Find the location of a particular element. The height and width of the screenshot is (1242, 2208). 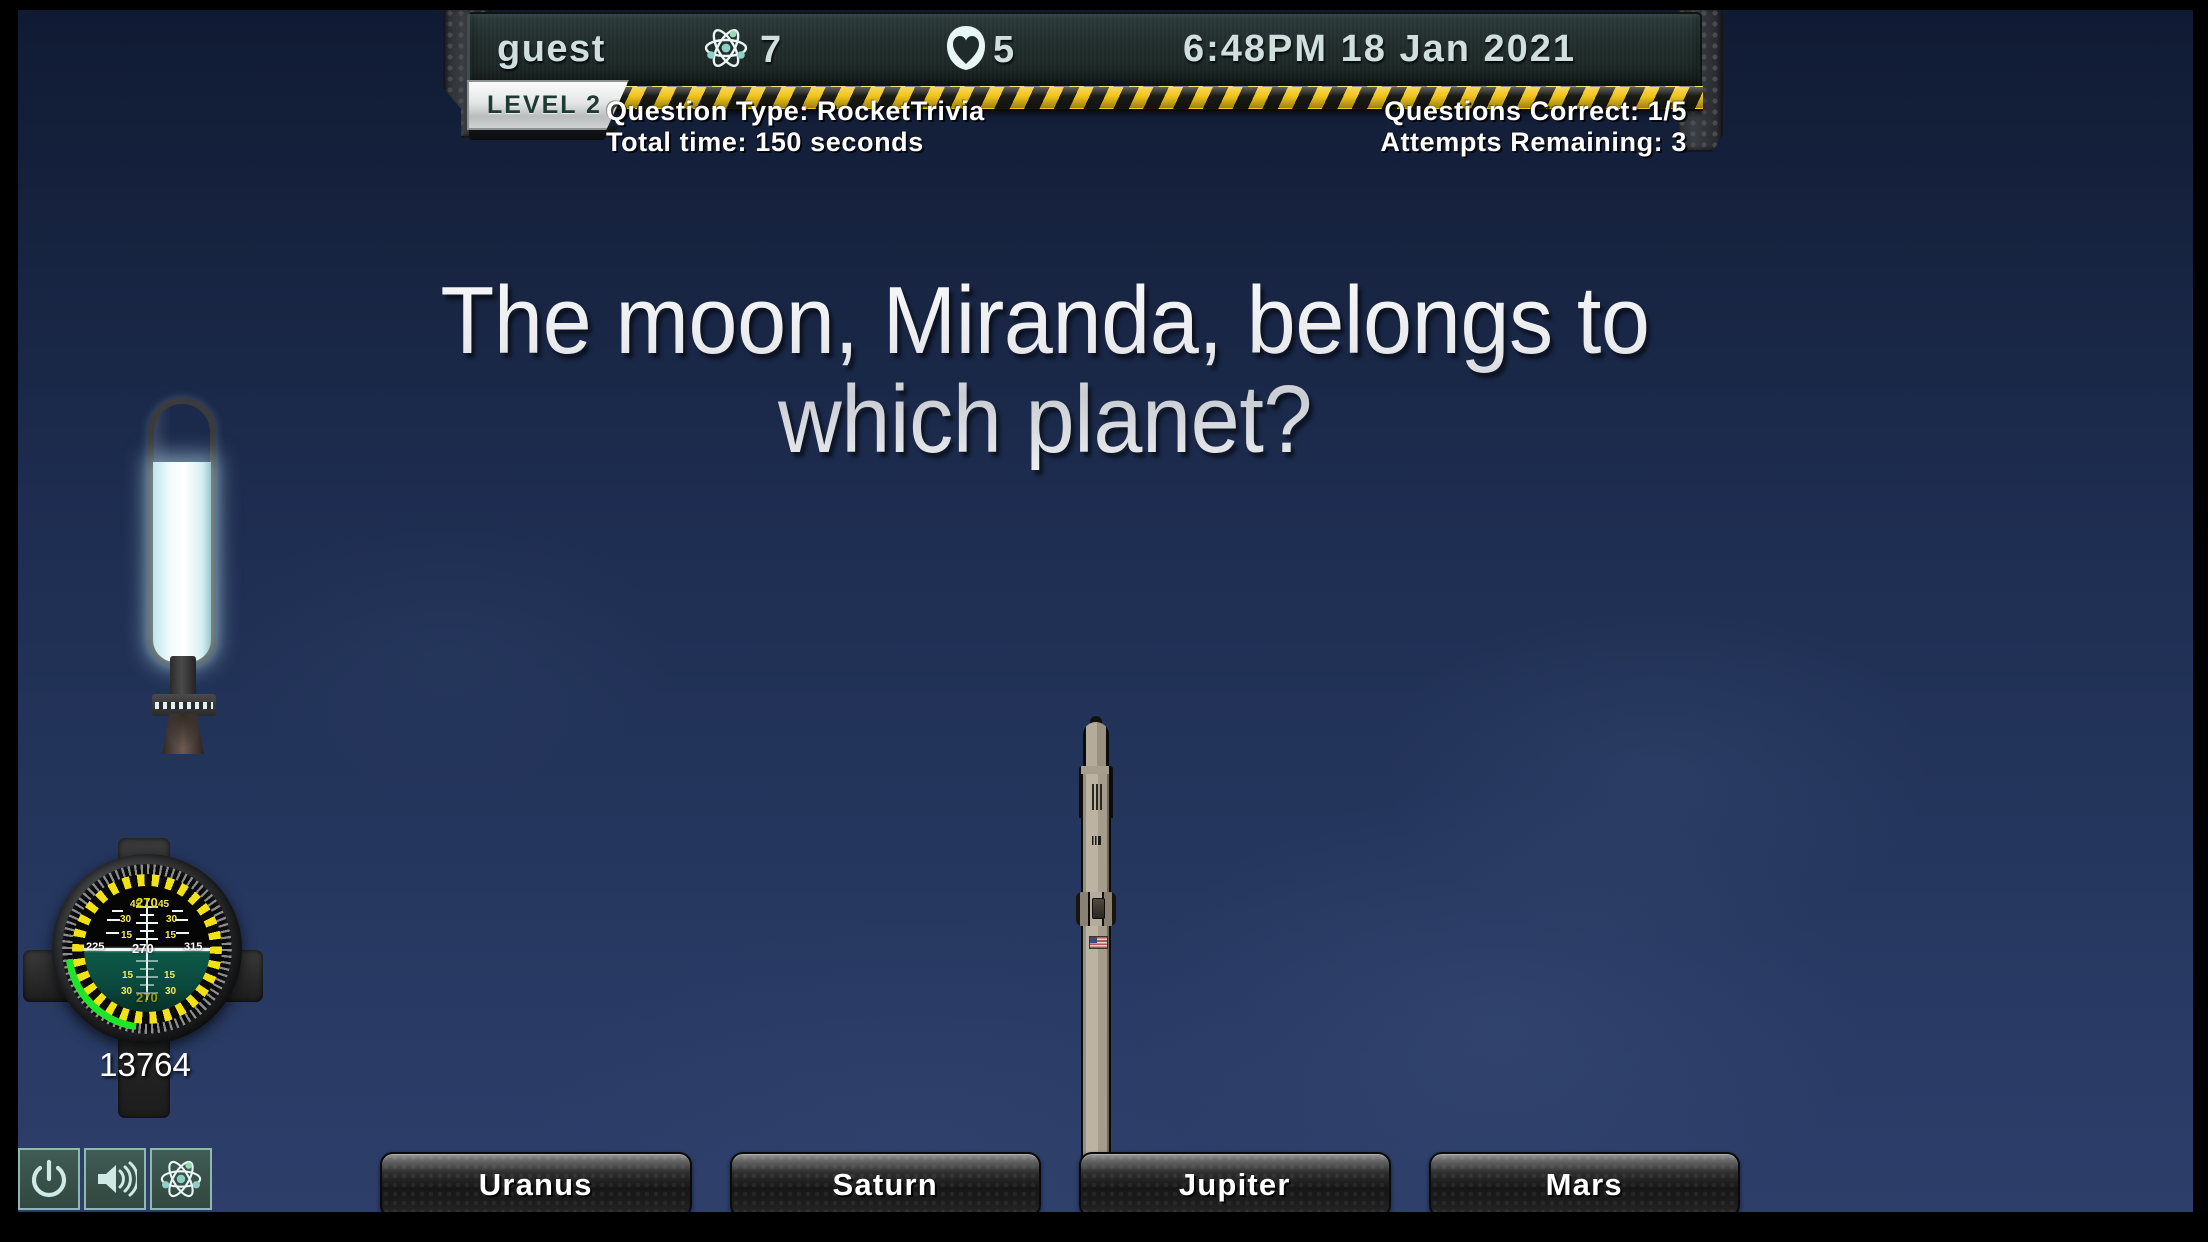

volume-icon is located at coordinates (115, 1179).